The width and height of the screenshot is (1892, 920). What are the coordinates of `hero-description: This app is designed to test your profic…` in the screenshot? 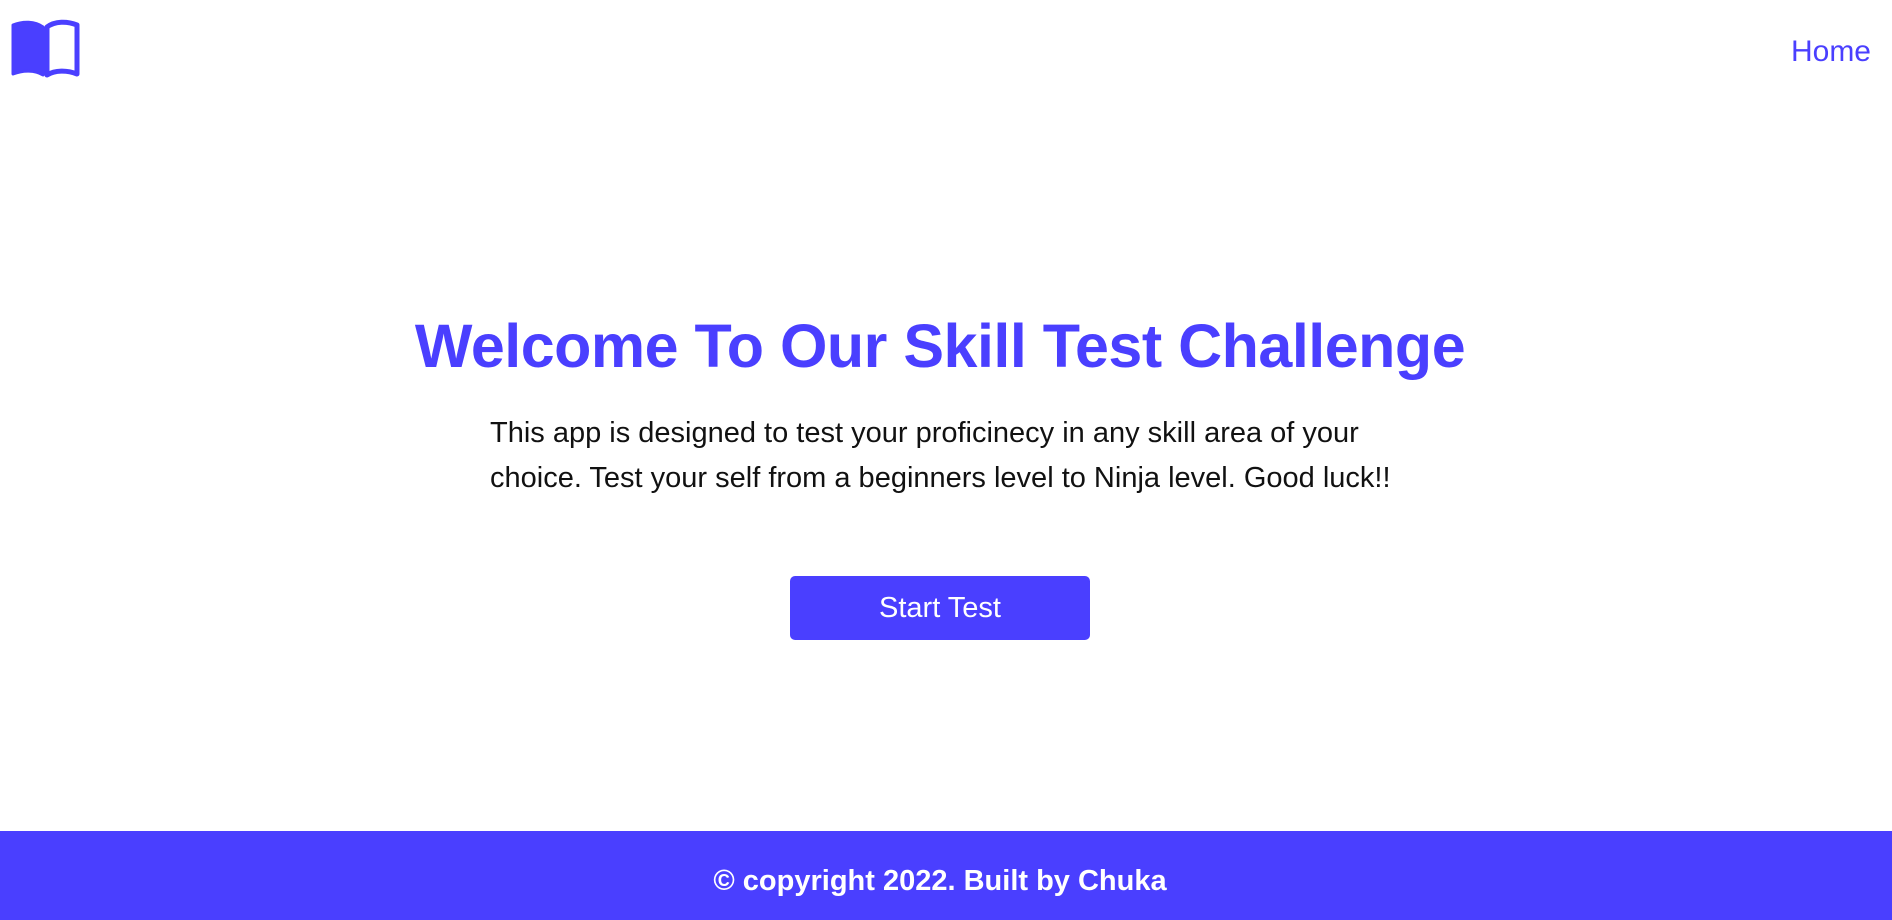 It's located at (940, 455).